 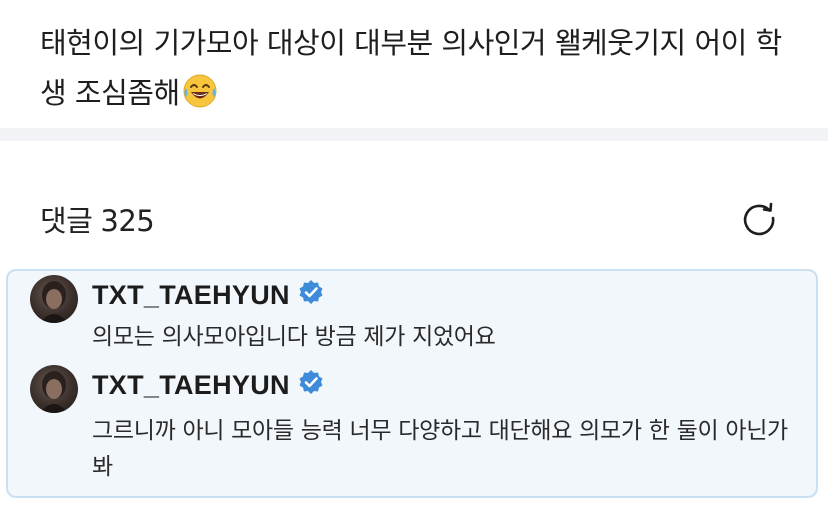 I want to click on comment-text: 의모는 의사모아입니다 방금 제가 지었어요, so click(x=294, y=337).